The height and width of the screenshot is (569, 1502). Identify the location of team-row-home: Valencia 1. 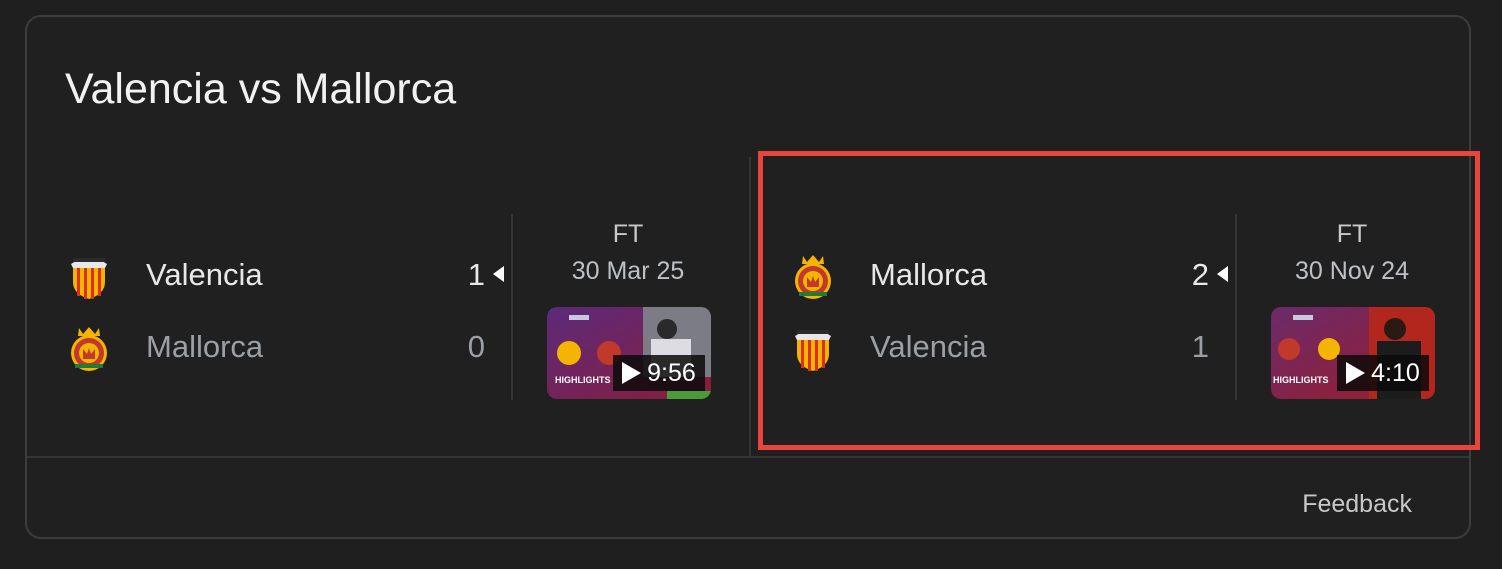
(267, 275).